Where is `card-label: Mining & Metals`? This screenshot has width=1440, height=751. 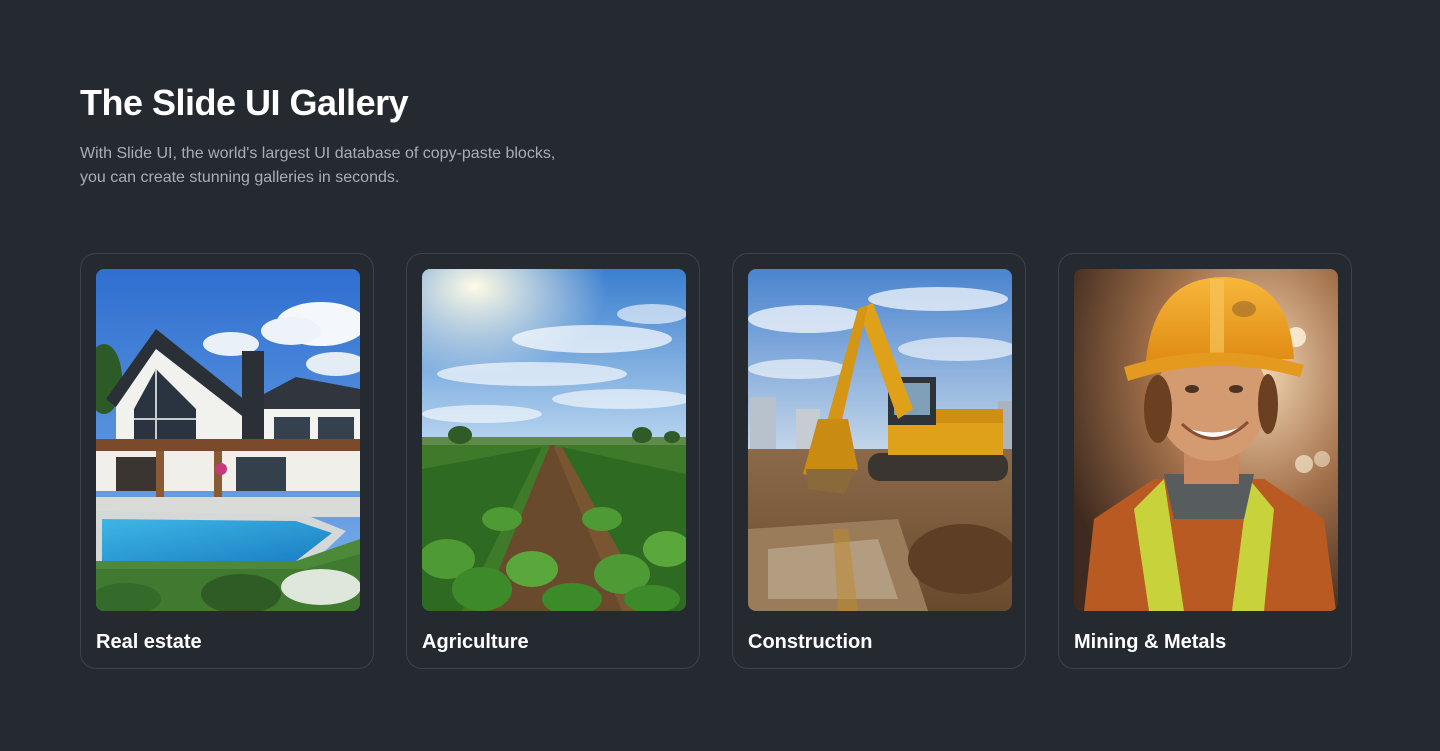
card-label: Mining & Metals is located at coordinates (1150, 642).